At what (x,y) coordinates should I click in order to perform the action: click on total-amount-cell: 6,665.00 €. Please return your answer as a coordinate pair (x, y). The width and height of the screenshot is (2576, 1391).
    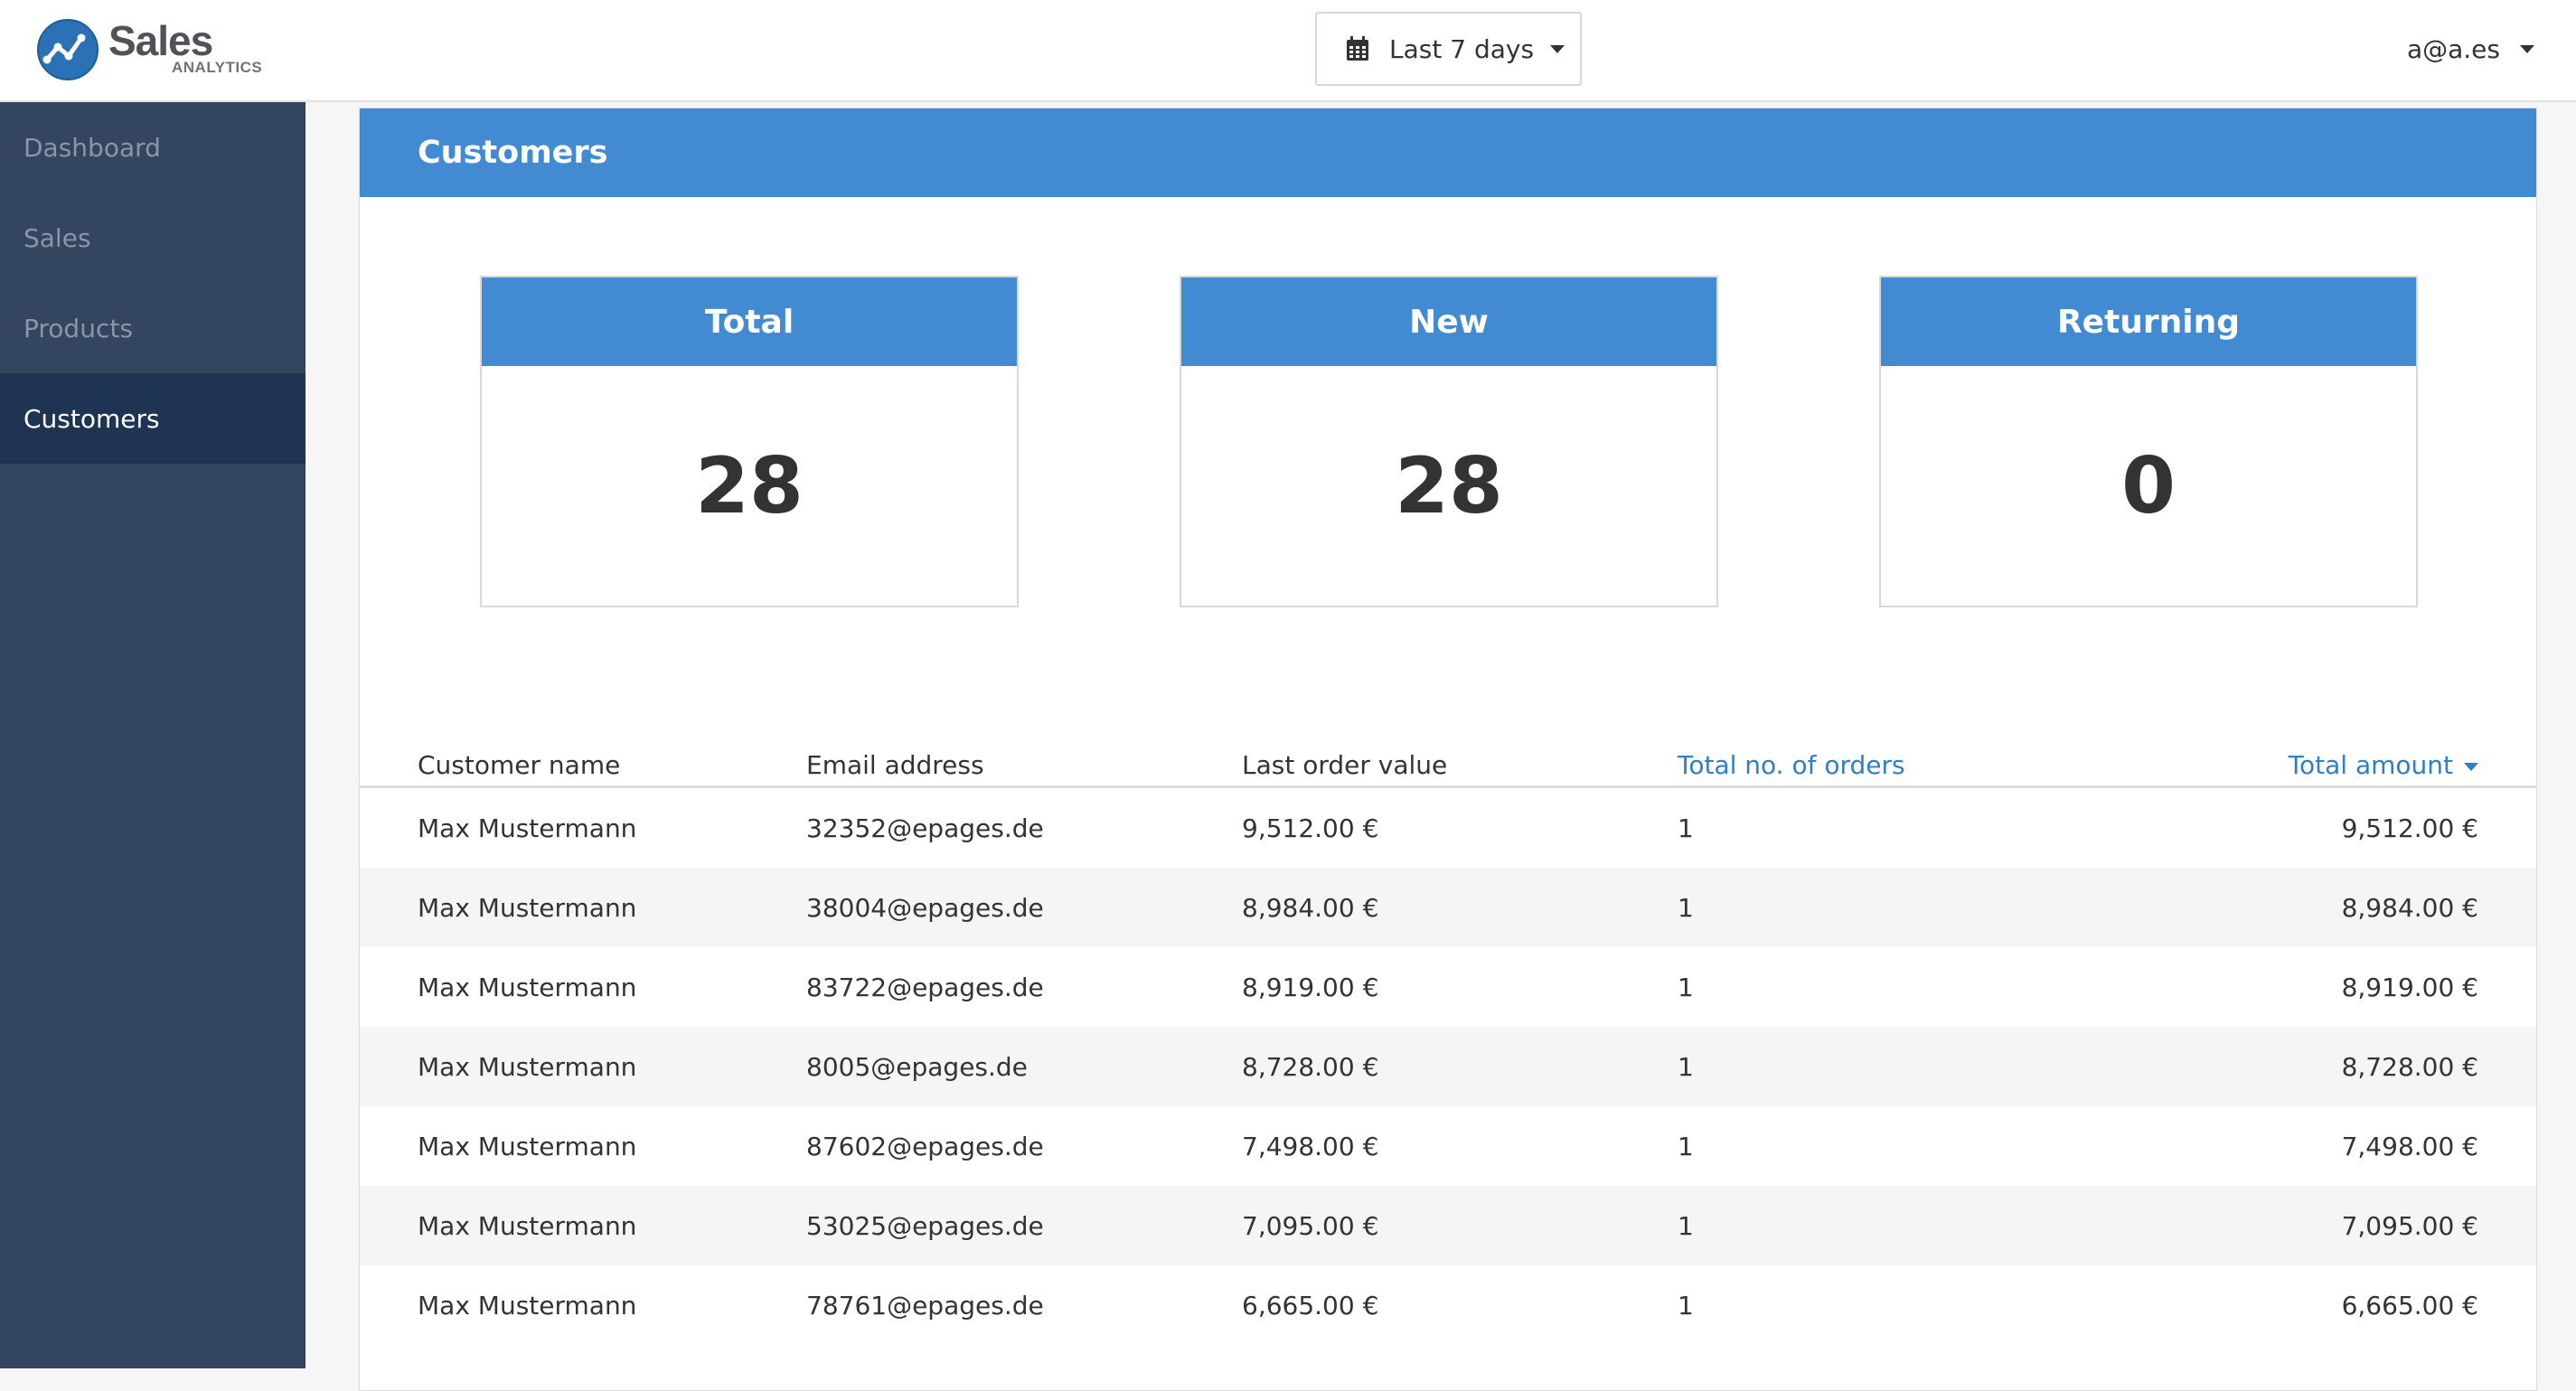
    Looking at the image, I should click on (2410, 1306).